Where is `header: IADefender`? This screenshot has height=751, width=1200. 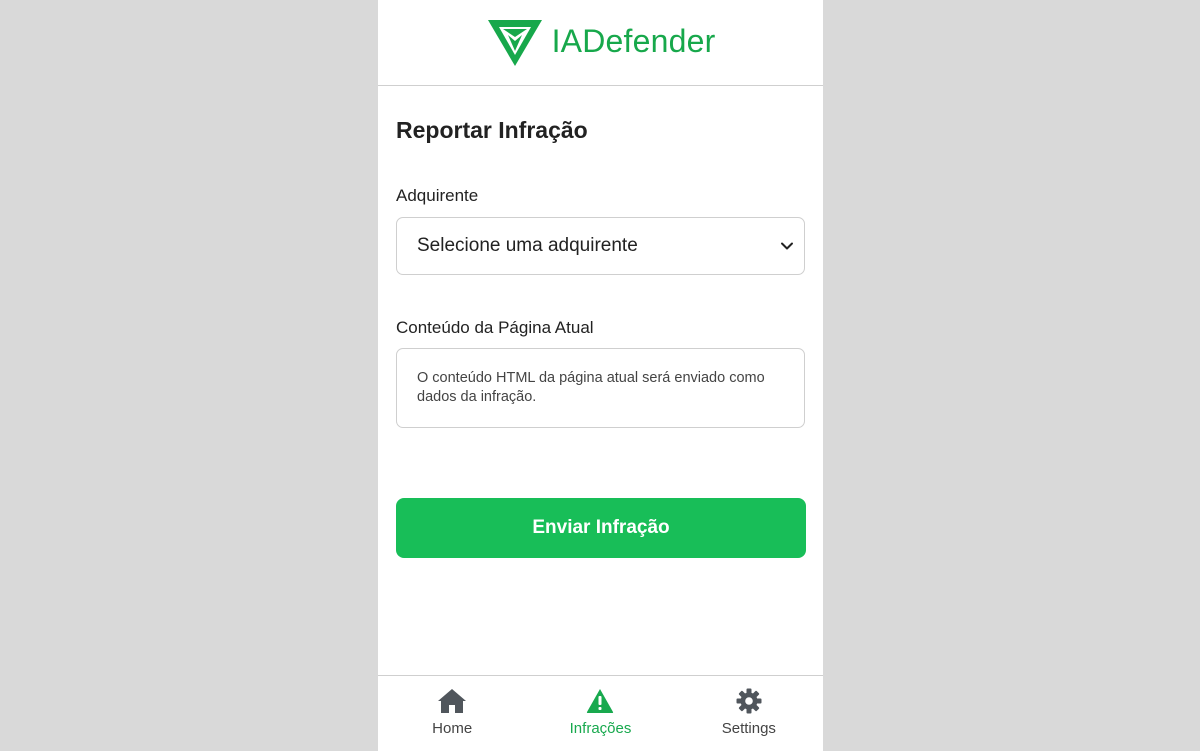 header: IADefender is located at coordinates (600, 43).